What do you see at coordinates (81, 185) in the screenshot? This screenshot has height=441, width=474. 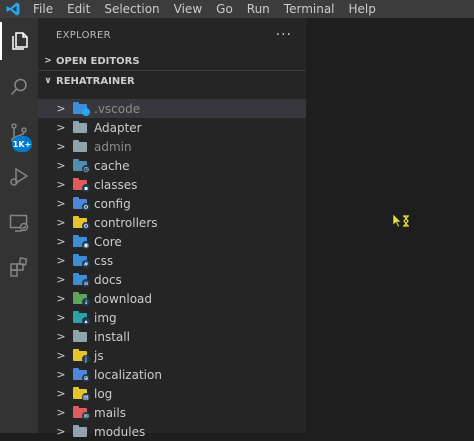 I see `folder-icon: ▪` at bounding box center [81, 185].